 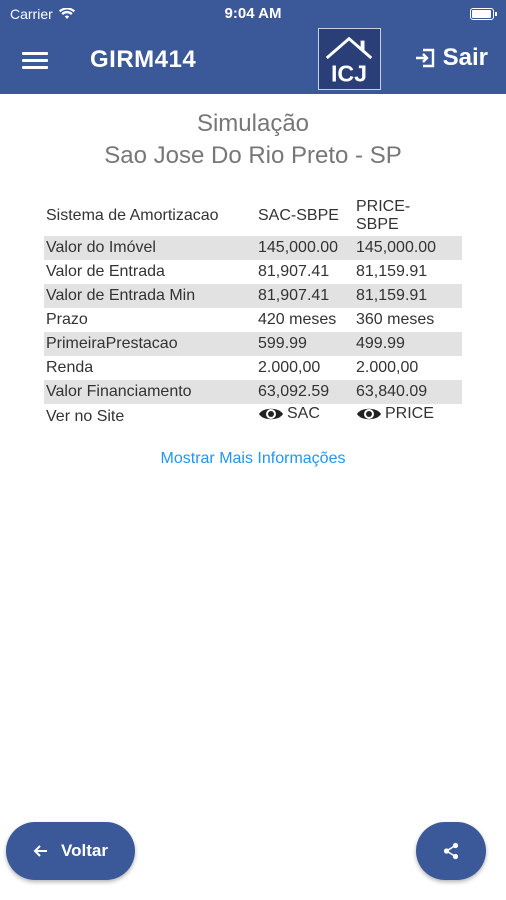 I want to click on table-row: Valor de Entrada 81,907.41 81,159.91, so click(x=253, y=272).